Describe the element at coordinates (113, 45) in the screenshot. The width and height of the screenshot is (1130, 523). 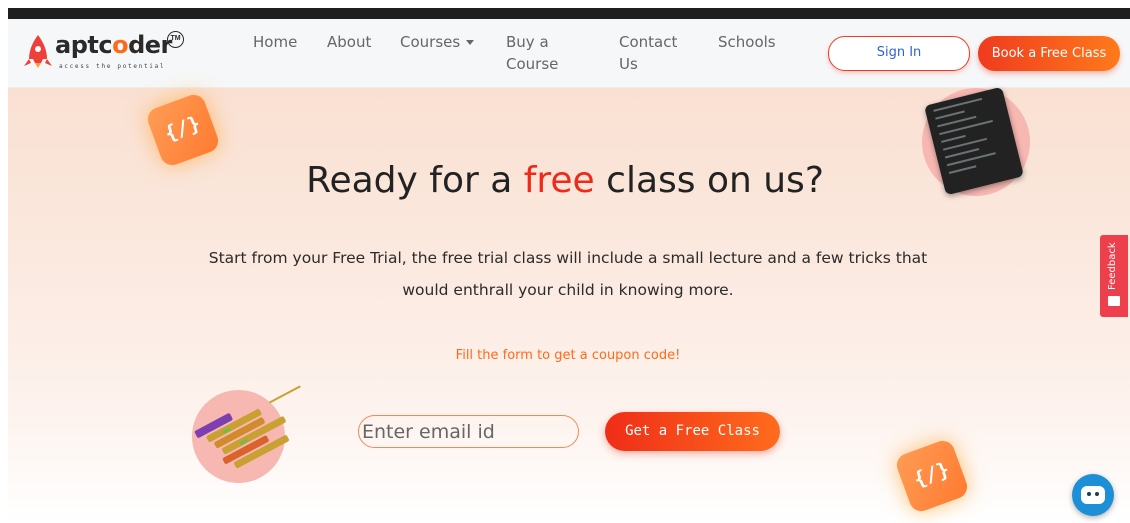
I see `brand-name: aptcoder` at that location.